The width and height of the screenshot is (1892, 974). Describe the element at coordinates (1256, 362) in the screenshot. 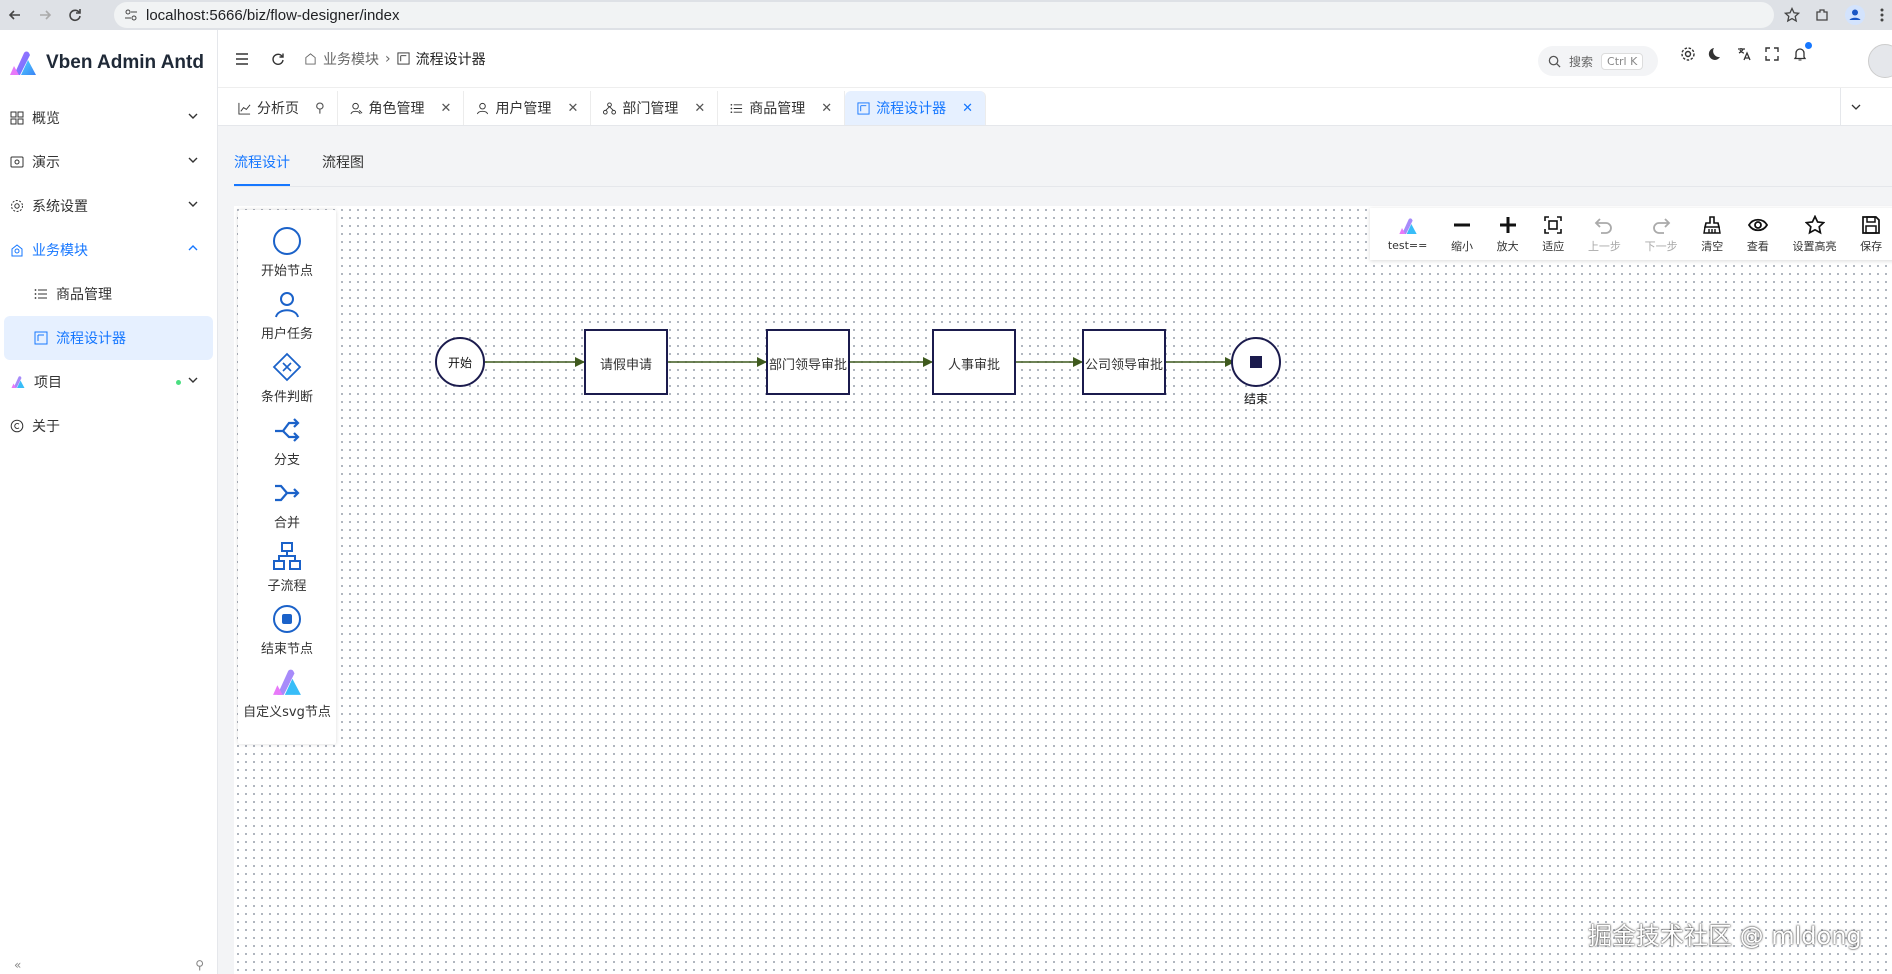

I see `end-node` at that location.